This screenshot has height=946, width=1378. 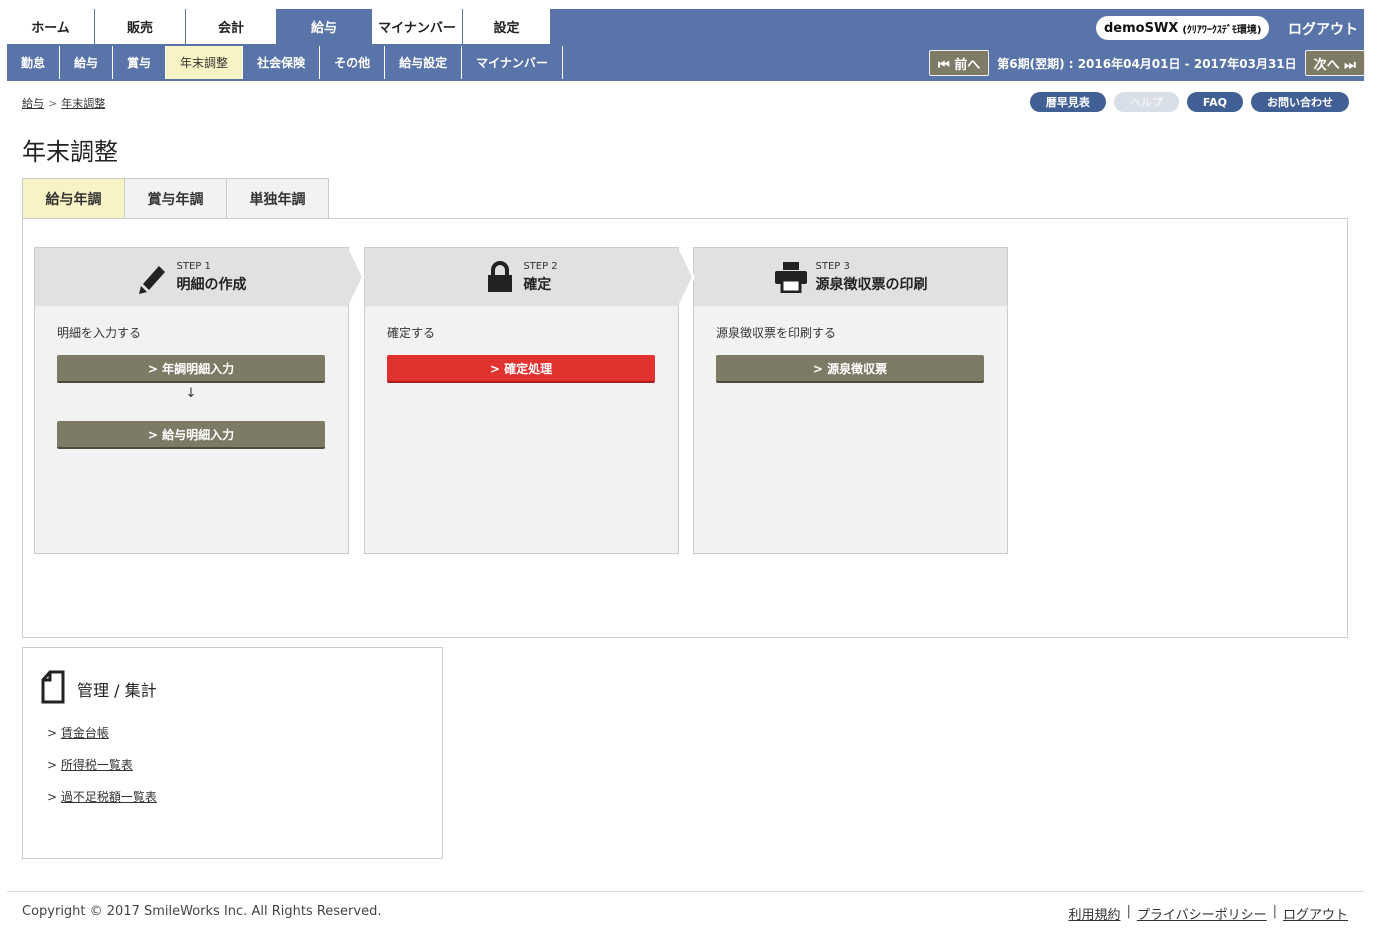 I want to click on management-title: 管理 / 集計, so click(x=99, y=689).